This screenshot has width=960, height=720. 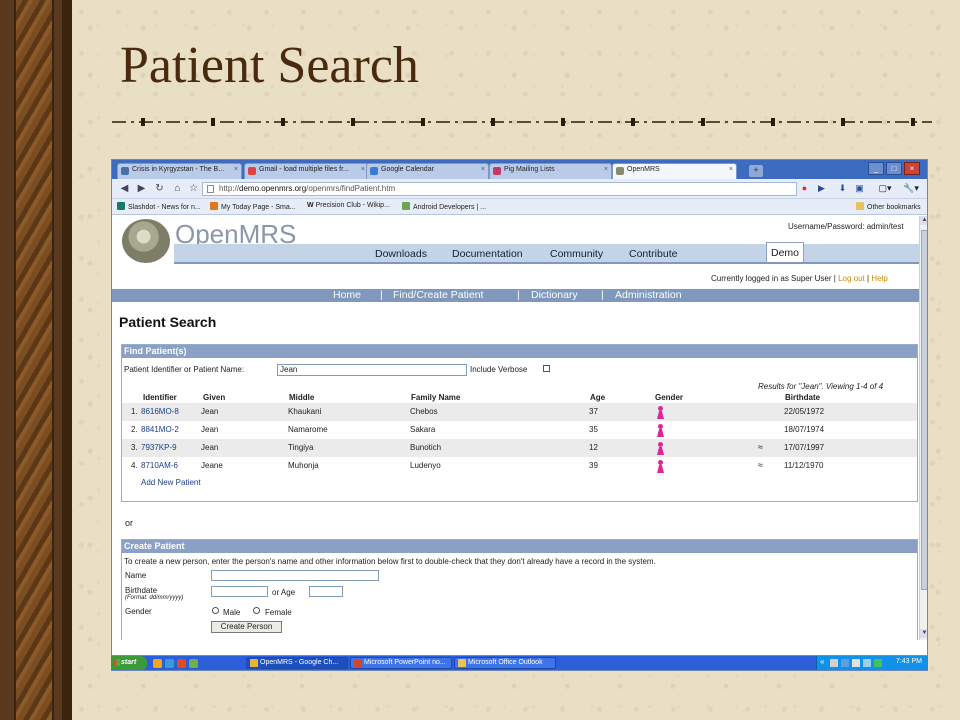 I want to click on tools-menu-icon: 🔧▾, so click(x=911, y=188).